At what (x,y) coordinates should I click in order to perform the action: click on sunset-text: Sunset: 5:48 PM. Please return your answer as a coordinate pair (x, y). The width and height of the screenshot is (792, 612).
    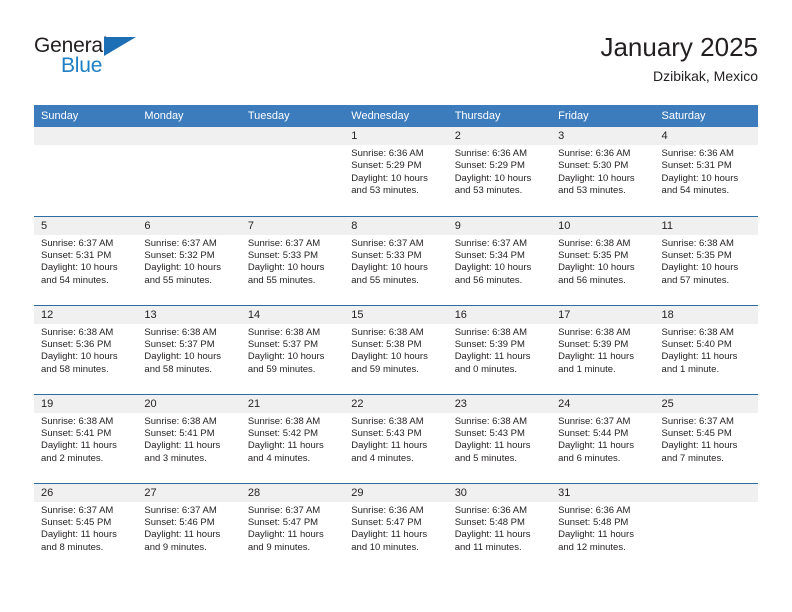
    Looking at the image, I should click on (593, 522).